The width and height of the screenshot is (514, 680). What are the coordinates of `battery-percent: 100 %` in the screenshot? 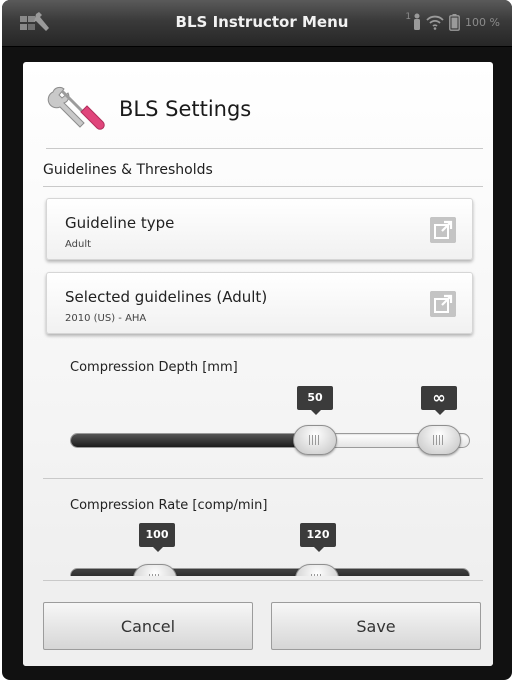 It's located at (482, 22).